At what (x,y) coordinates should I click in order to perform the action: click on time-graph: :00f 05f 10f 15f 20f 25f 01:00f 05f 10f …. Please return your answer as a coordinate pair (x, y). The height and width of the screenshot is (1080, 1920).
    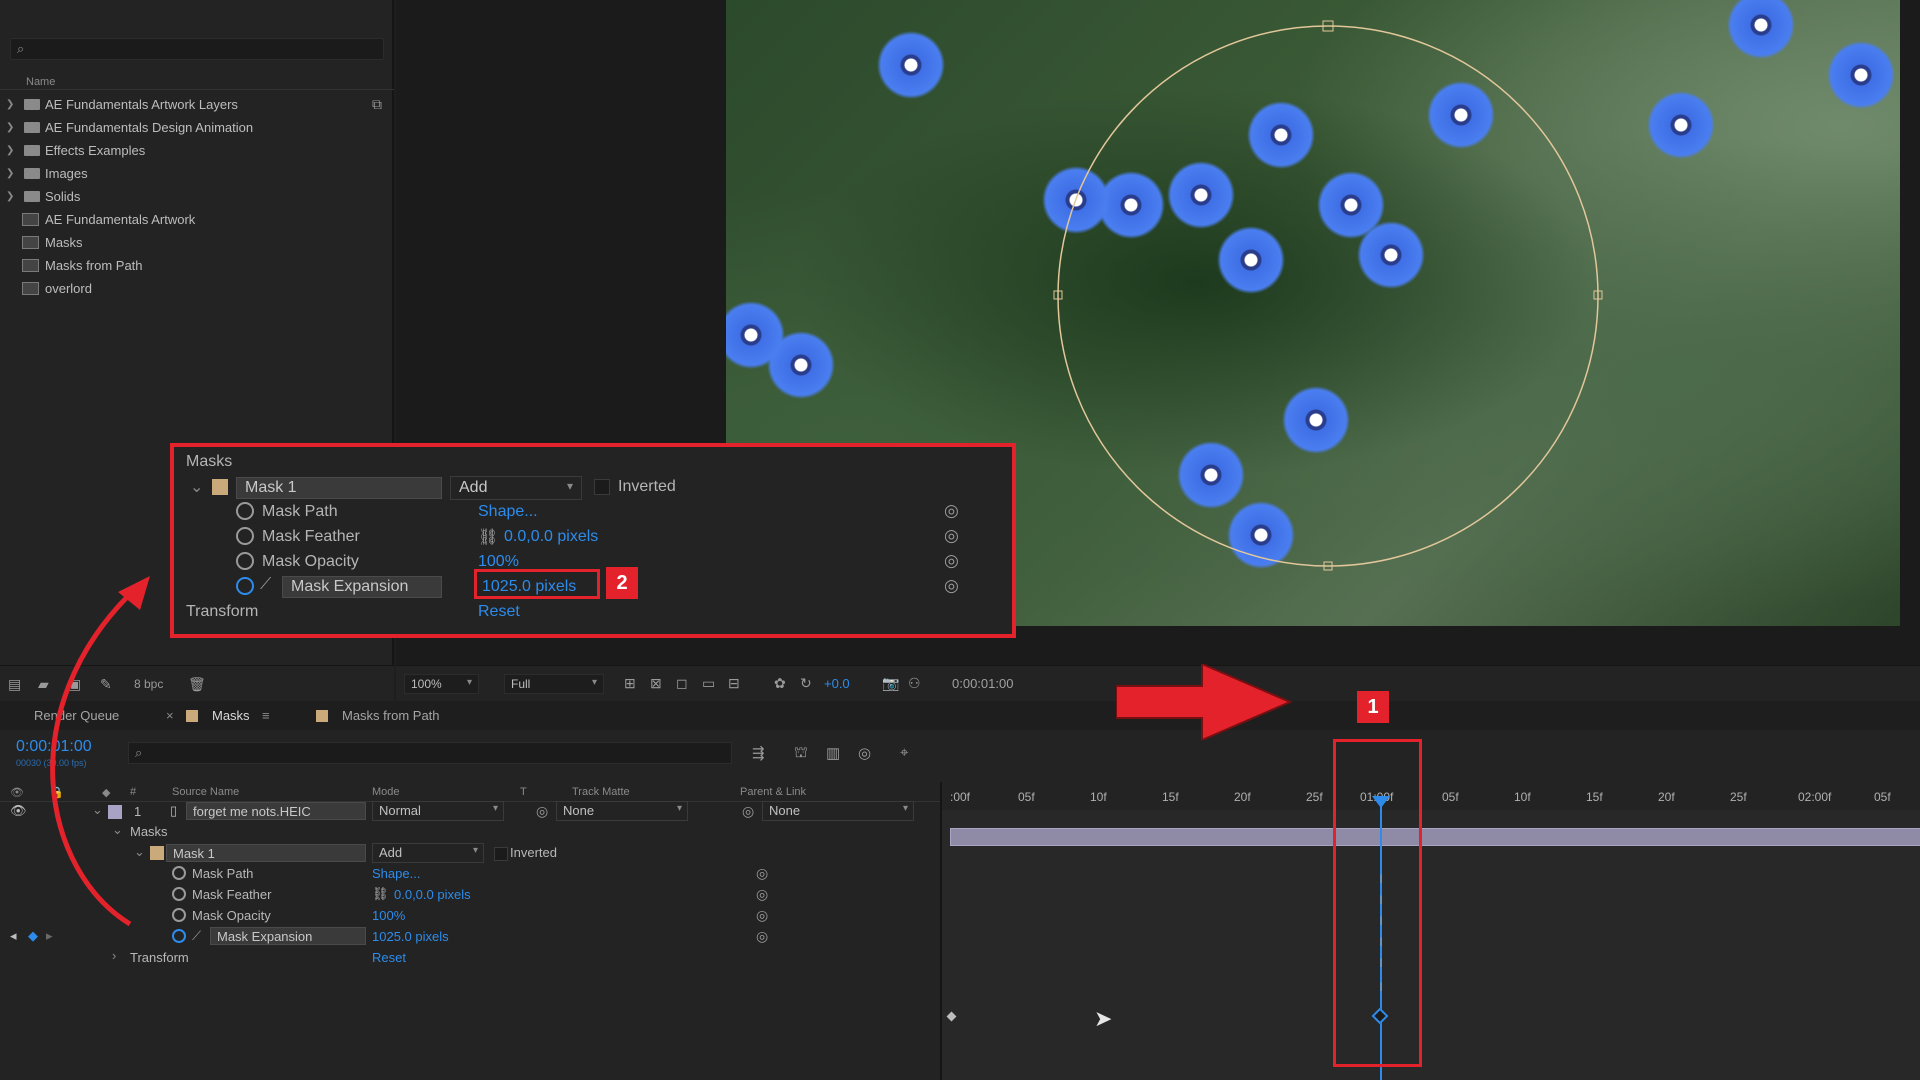
    Looking at the image, I should click on (1430, 931).